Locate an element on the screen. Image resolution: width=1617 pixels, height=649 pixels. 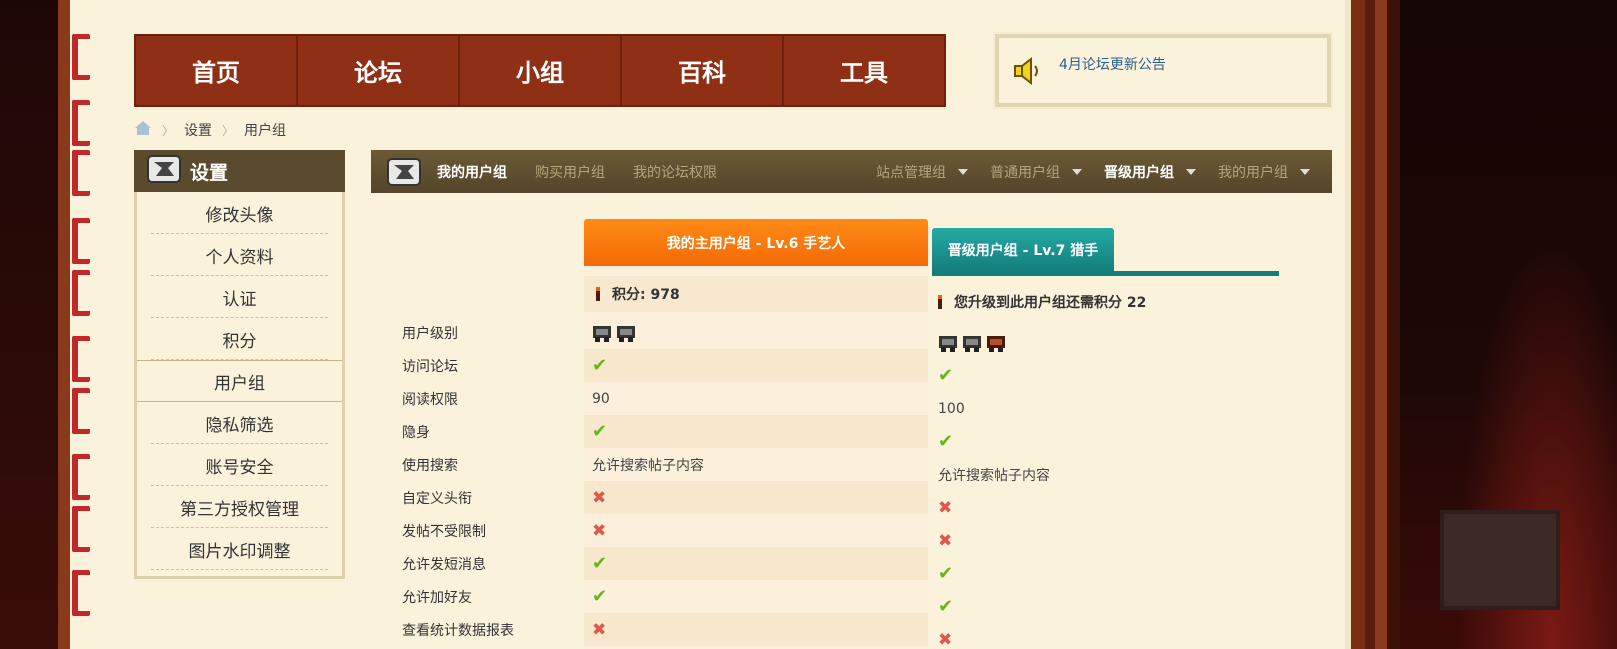
next-score-text: 您升级到此用户组还需积分 22 is located at coordinates (1050, 303).